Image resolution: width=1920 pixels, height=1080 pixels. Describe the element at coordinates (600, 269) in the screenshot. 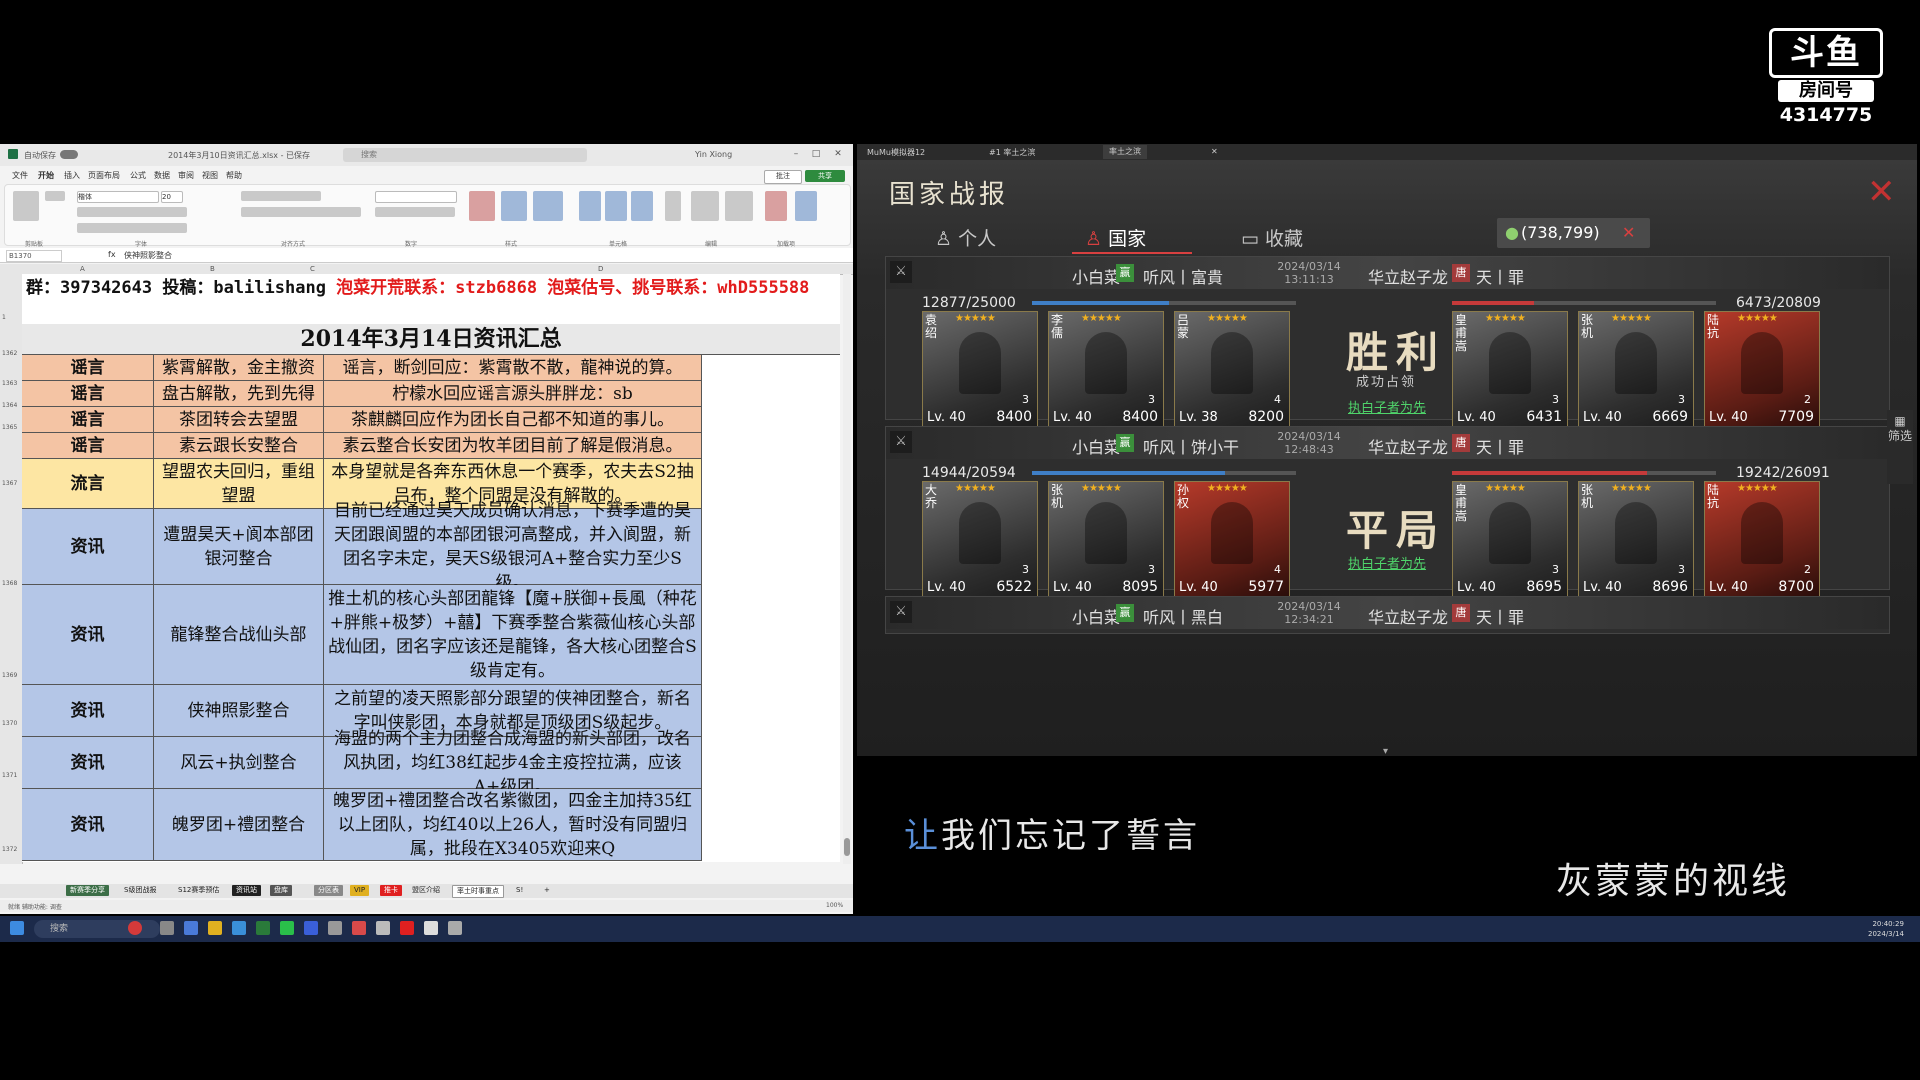

I see `column-header: D` at that location.